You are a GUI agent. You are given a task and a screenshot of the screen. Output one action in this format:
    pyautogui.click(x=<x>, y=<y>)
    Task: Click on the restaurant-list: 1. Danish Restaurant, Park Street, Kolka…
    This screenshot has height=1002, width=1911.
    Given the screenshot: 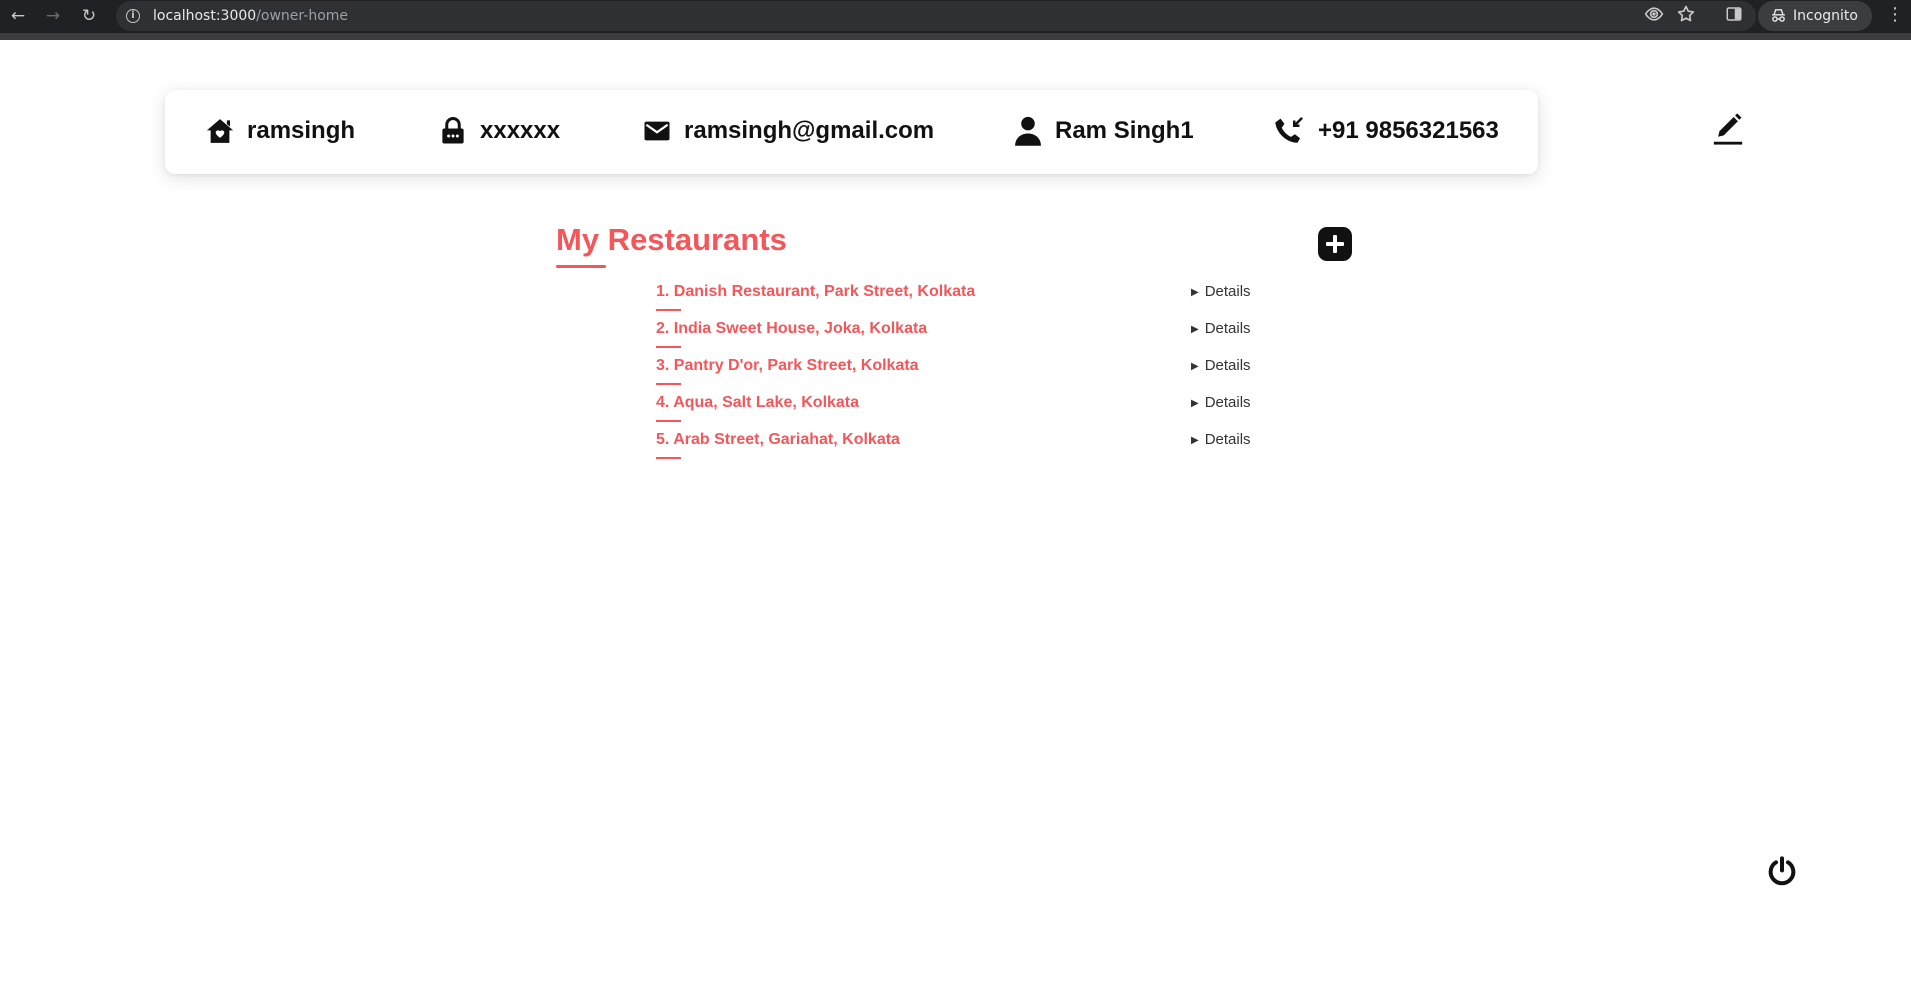 What is the action you would take?
    pyautogui.click(x=956, y=372)
    